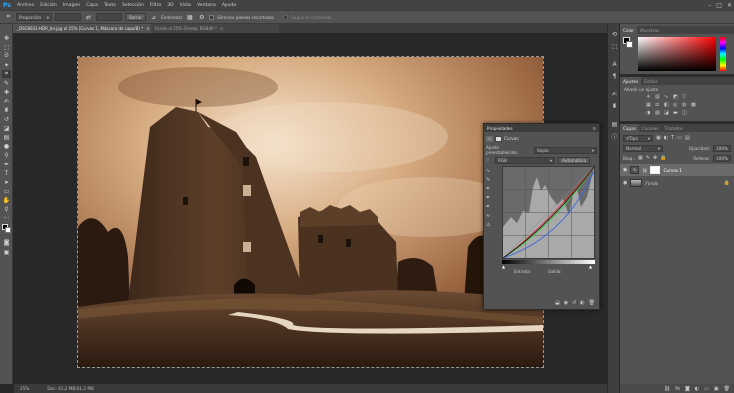  What do you see at coordinates (631, 81) in the screenshot?
I see `tab-adjustments: Ajustes` at bounding box center [631, 81].